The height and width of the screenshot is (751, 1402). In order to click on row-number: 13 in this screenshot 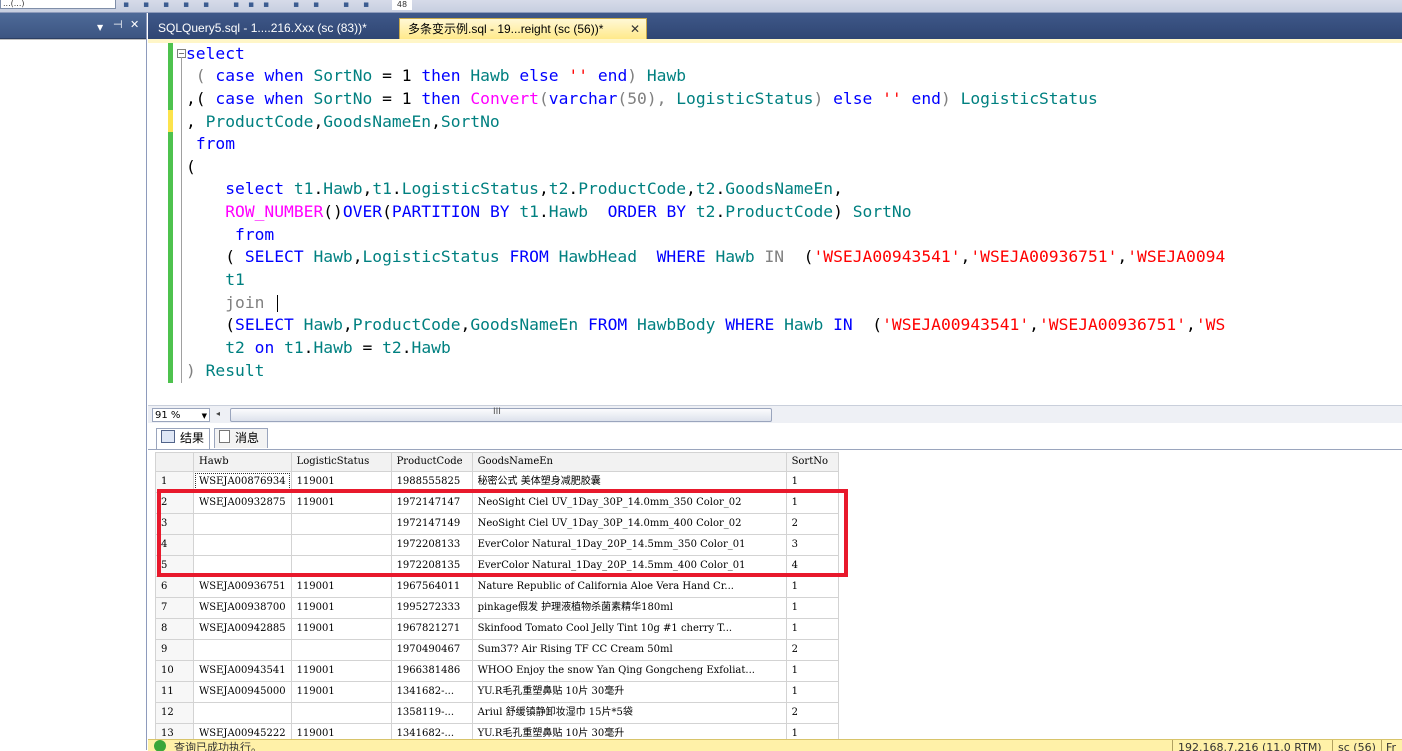, I will do `click(174, 731)`.